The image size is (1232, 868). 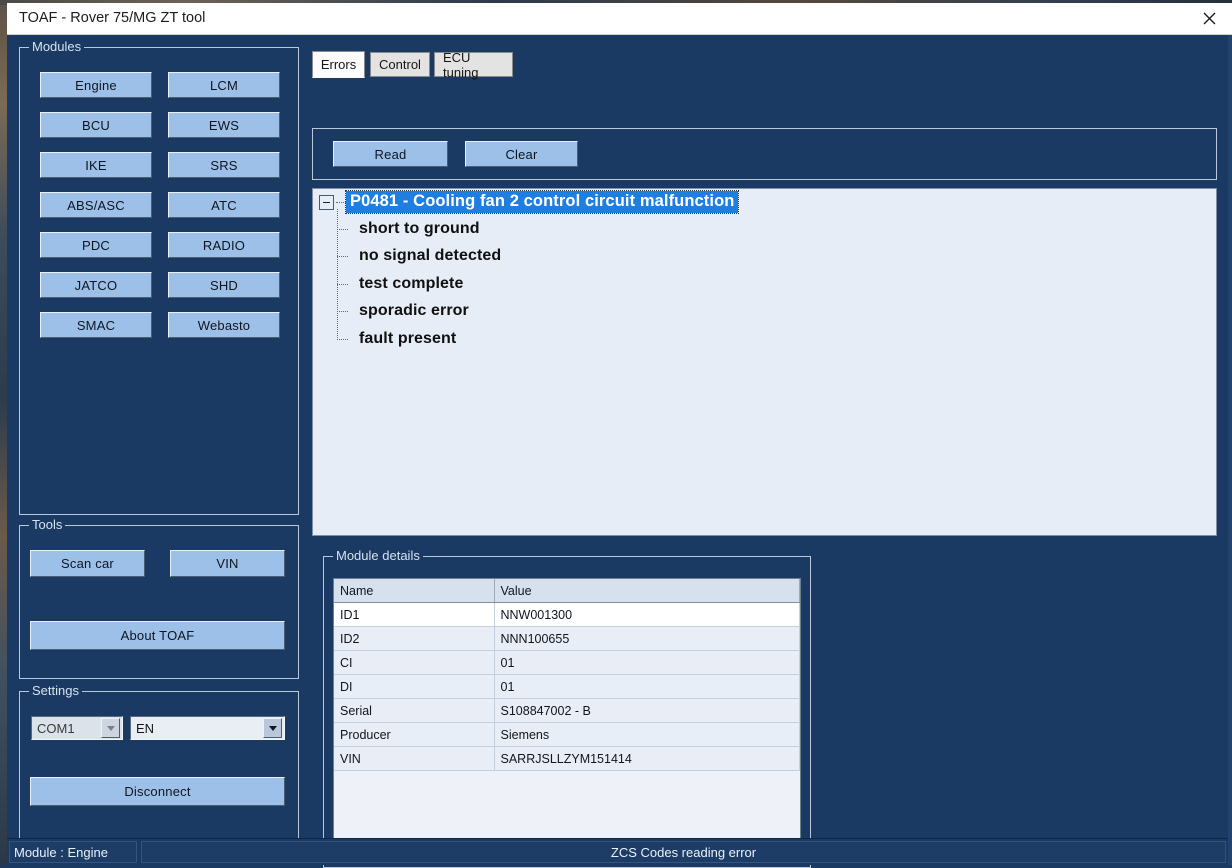 What do you see at coordinates (87, 563) in the screenshot?
I see `scan-car-button: Scan car` at bounding box center [87, 563].